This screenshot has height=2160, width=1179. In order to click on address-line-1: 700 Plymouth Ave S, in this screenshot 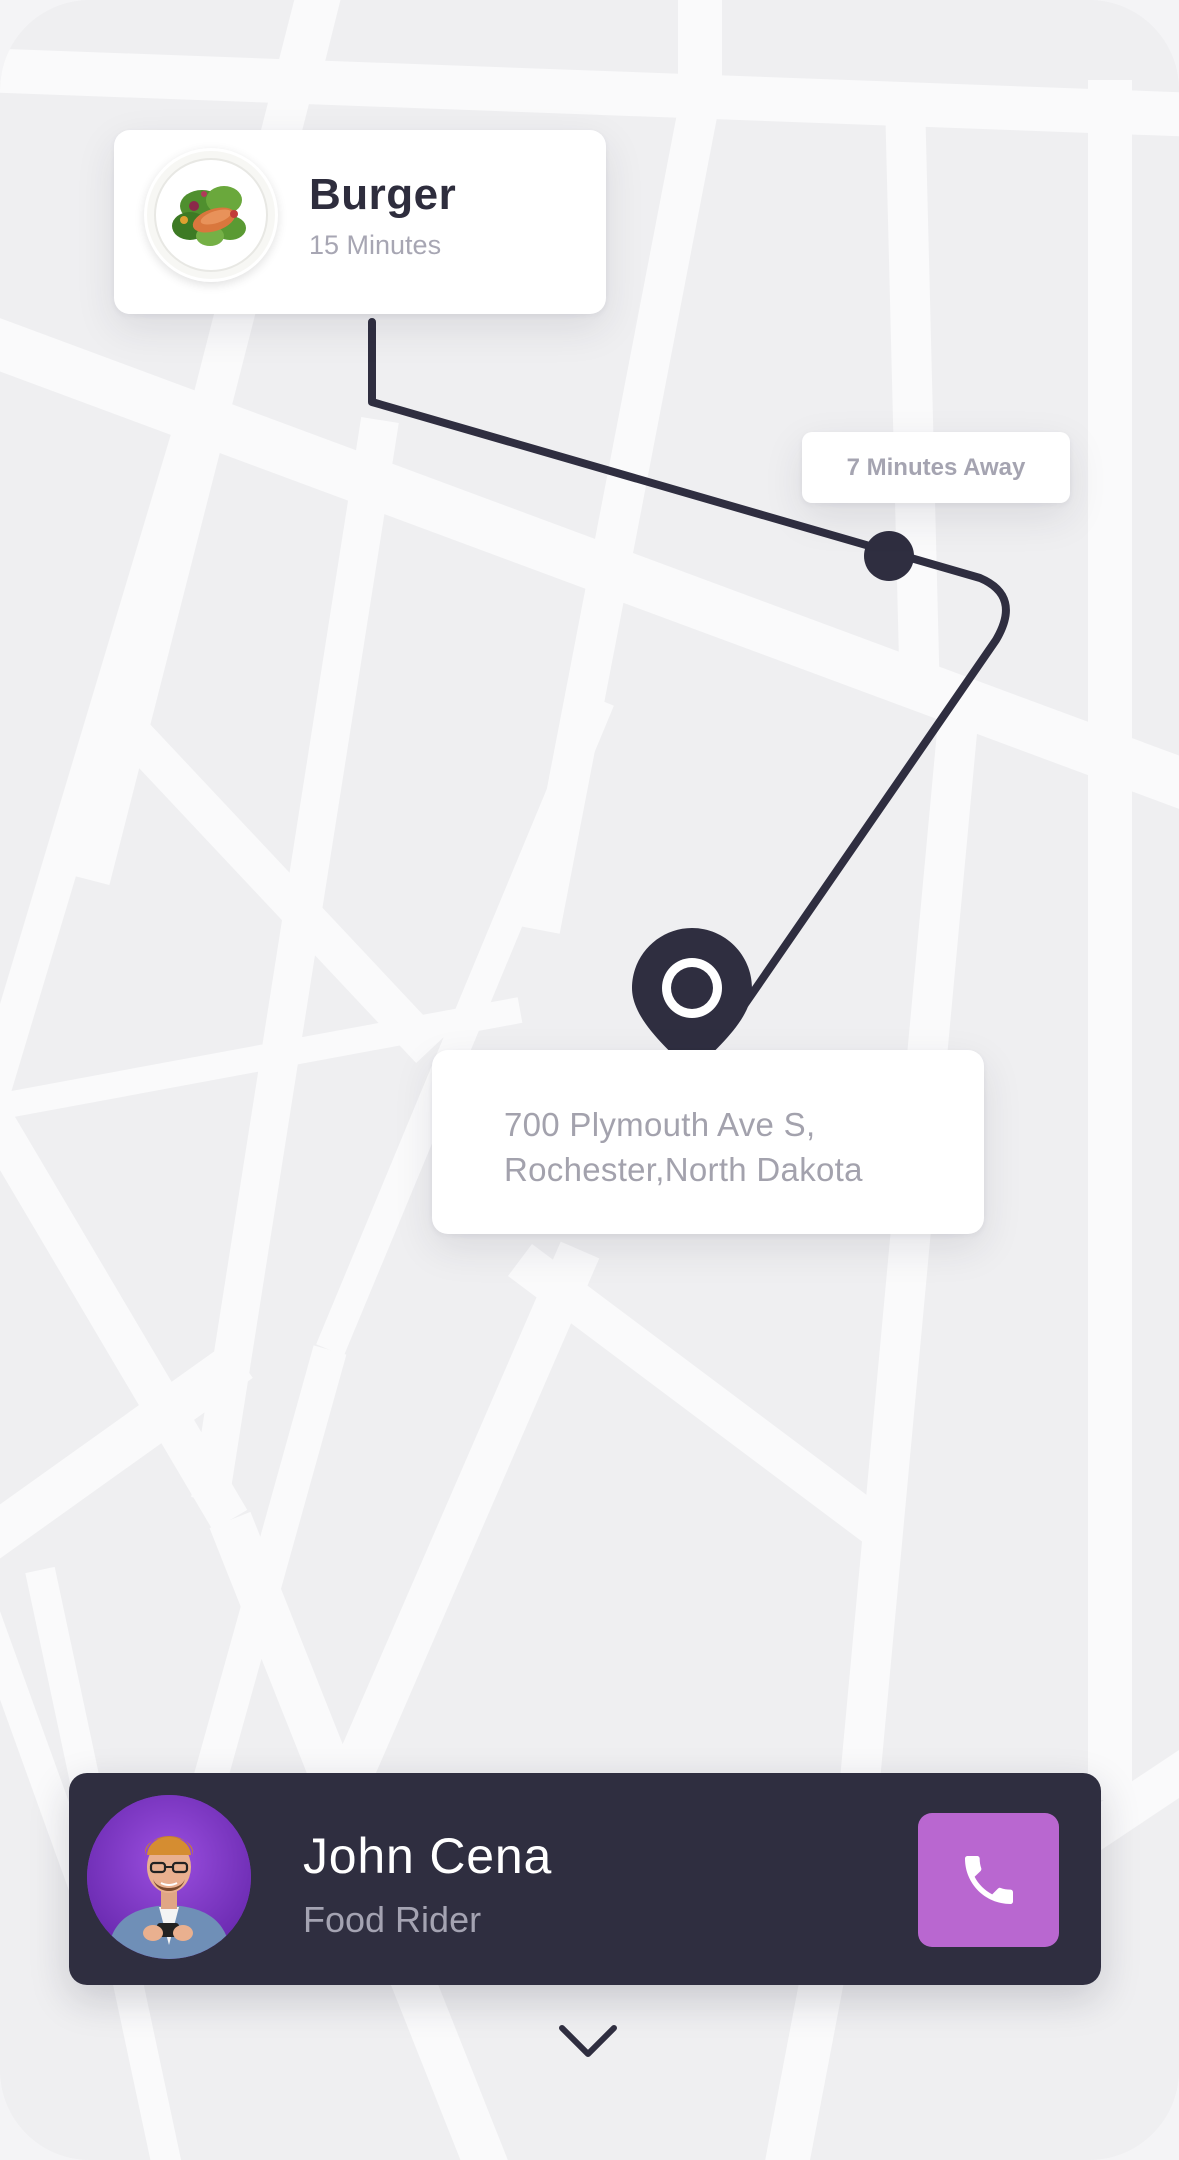, I will do `click(660, 1124)`.